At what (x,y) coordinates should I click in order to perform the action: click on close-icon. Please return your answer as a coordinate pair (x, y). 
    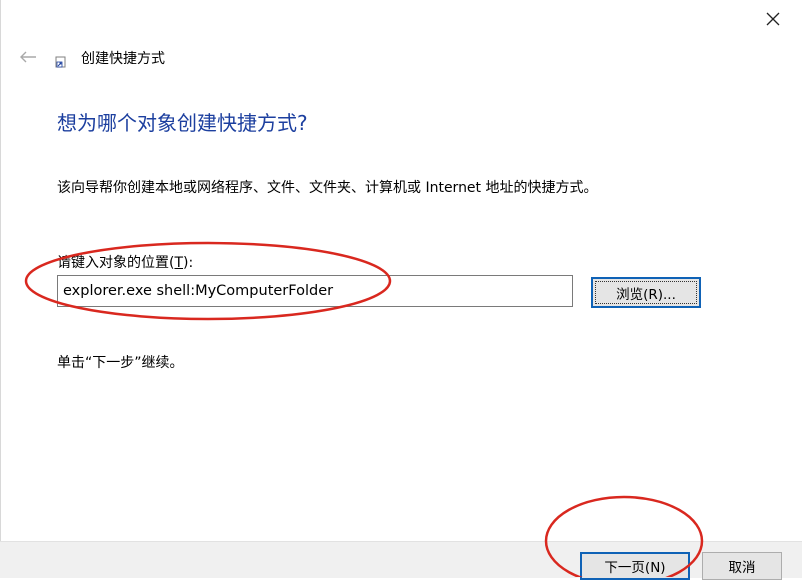
    Looking at the image, I should click on (773, 19).